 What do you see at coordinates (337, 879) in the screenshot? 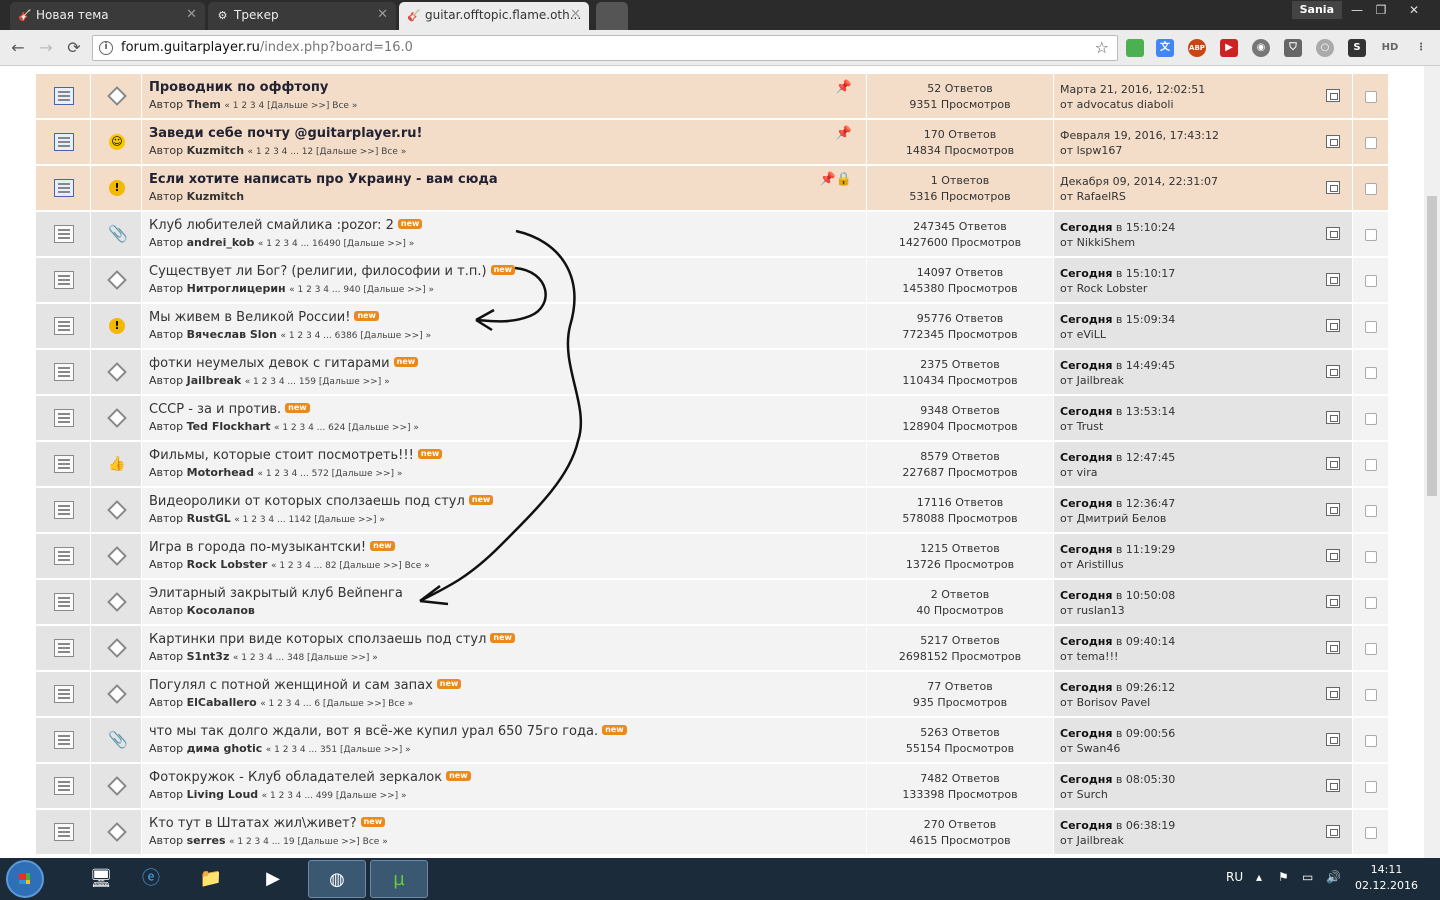
I see `chrome-icon: ◍` at bounding box center [337, 879].